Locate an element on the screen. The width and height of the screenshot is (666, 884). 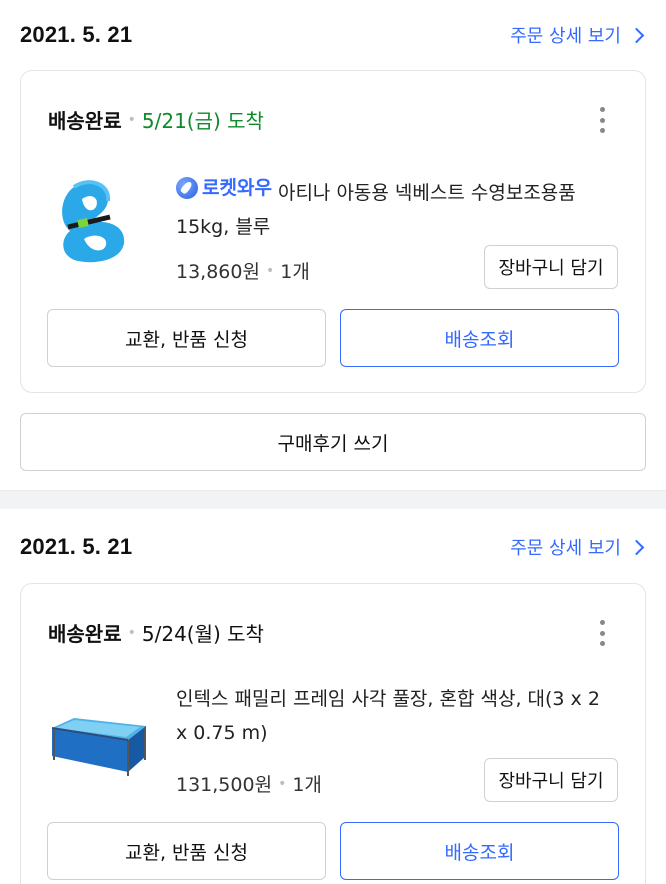
product-option: 15kg, 블루 is located at coordinates (223, 227).